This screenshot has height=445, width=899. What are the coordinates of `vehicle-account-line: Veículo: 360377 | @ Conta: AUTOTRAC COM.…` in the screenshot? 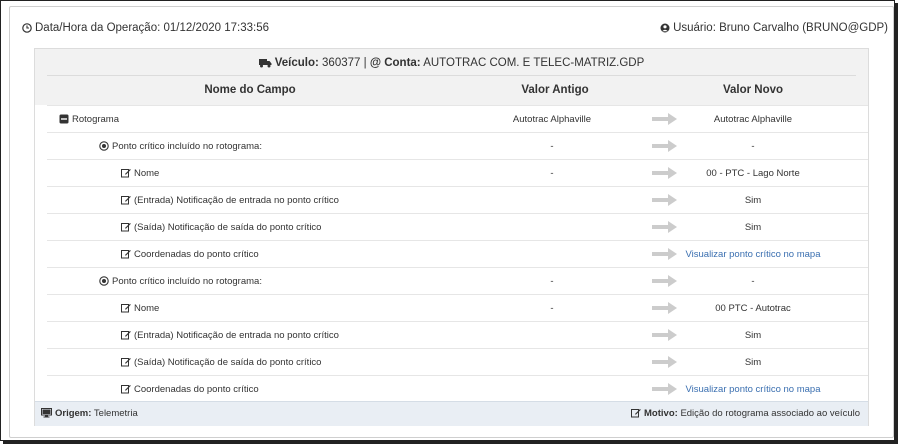 It's located at (451, 63).